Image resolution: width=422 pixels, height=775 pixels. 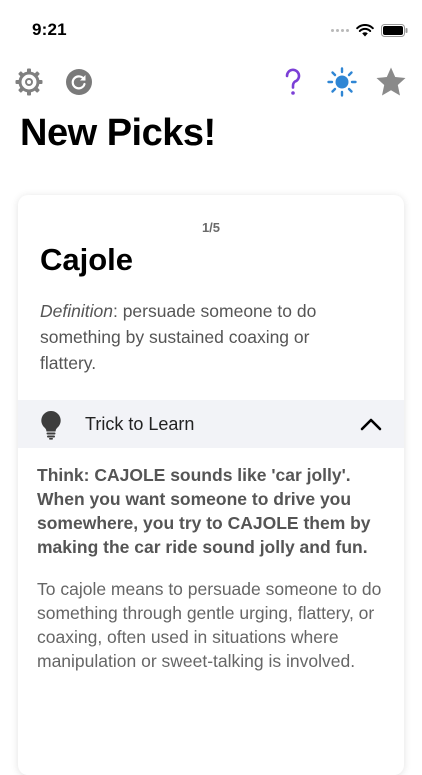 I want to click on wifi-icon, so click(x=365, y=29).